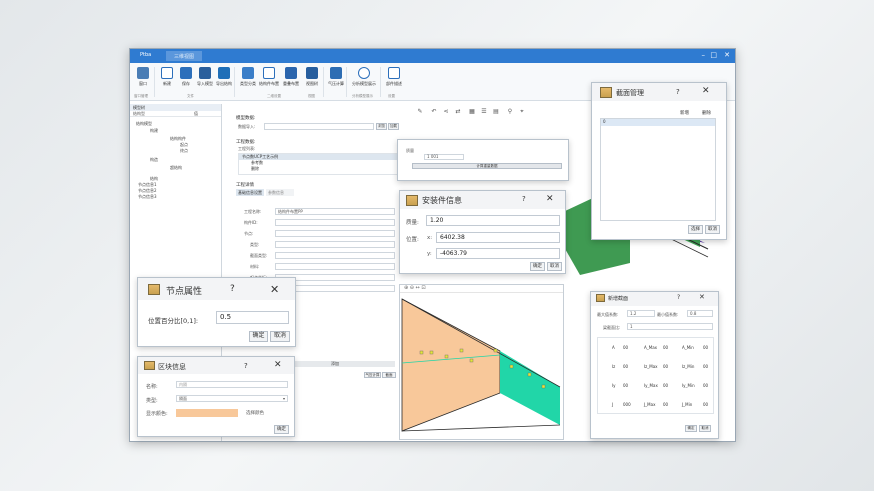  What do you see at coordinates (381, 126) in the screenshot?
I see `browse-button: 浏览` at bounding box center [381, 126].